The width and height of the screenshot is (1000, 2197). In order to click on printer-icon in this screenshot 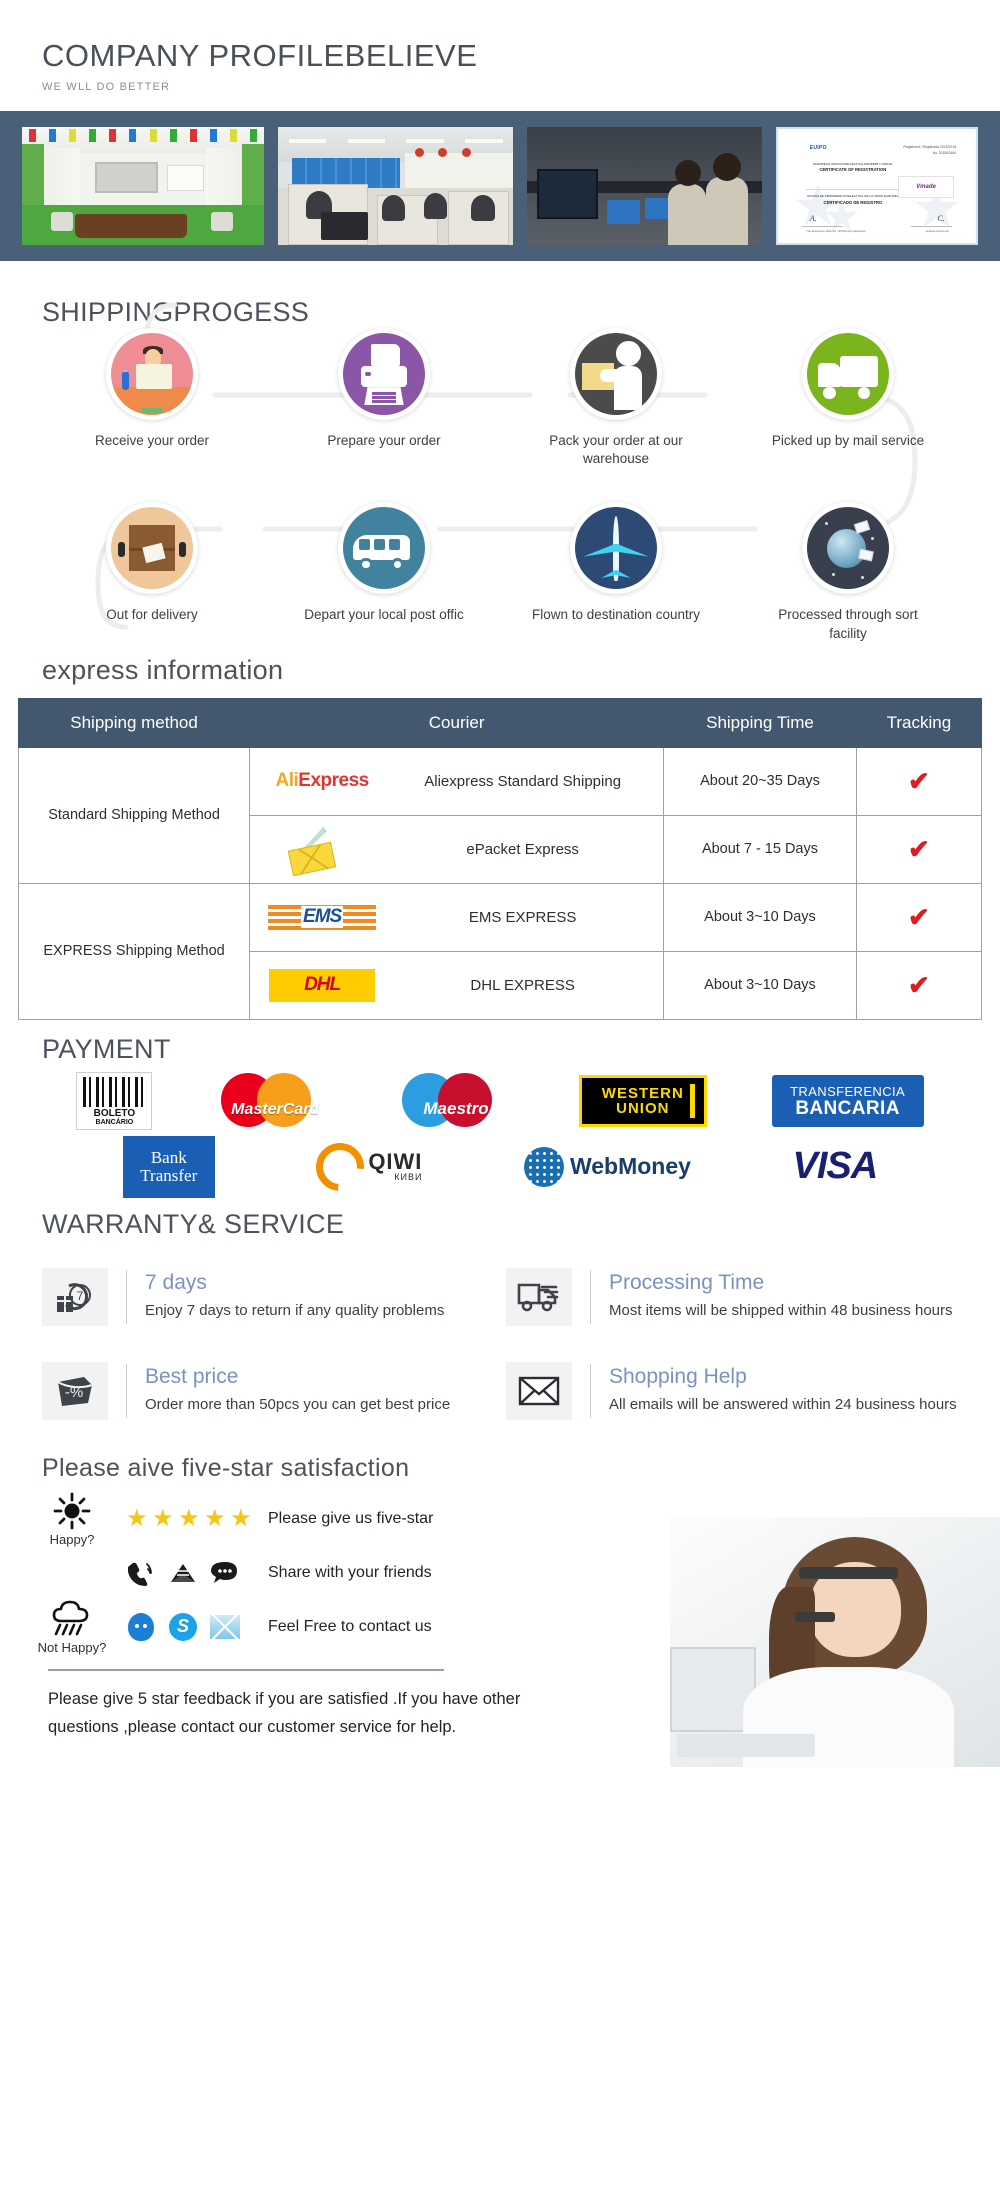, I will do `click(384, 374)`.